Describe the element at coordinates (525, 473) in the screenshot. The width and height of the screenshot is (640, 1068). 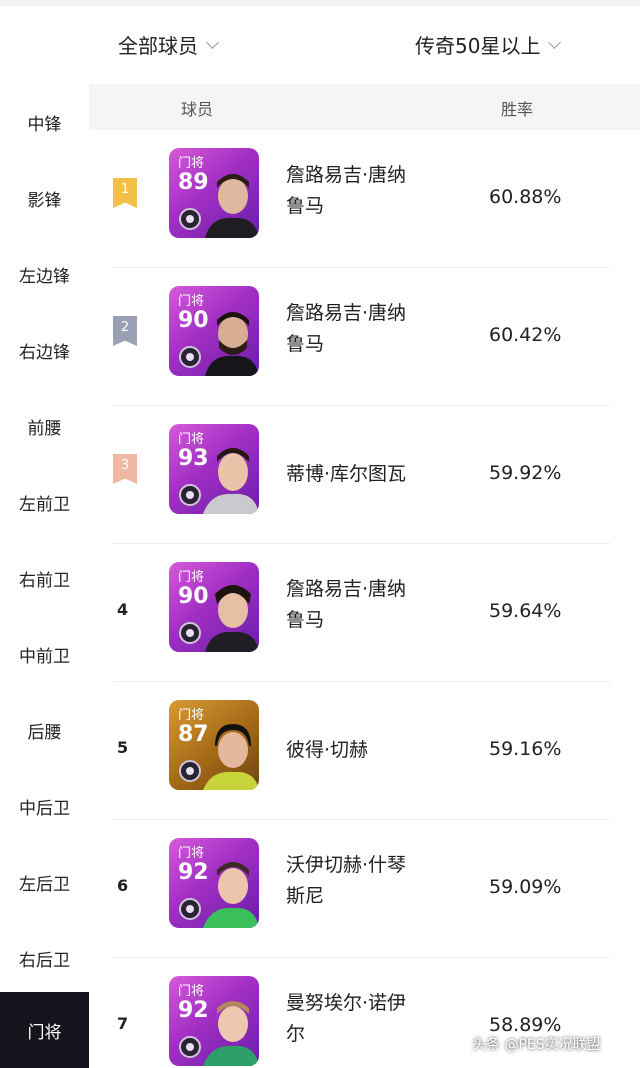
I see `win-rate: 59.92%` at that location.